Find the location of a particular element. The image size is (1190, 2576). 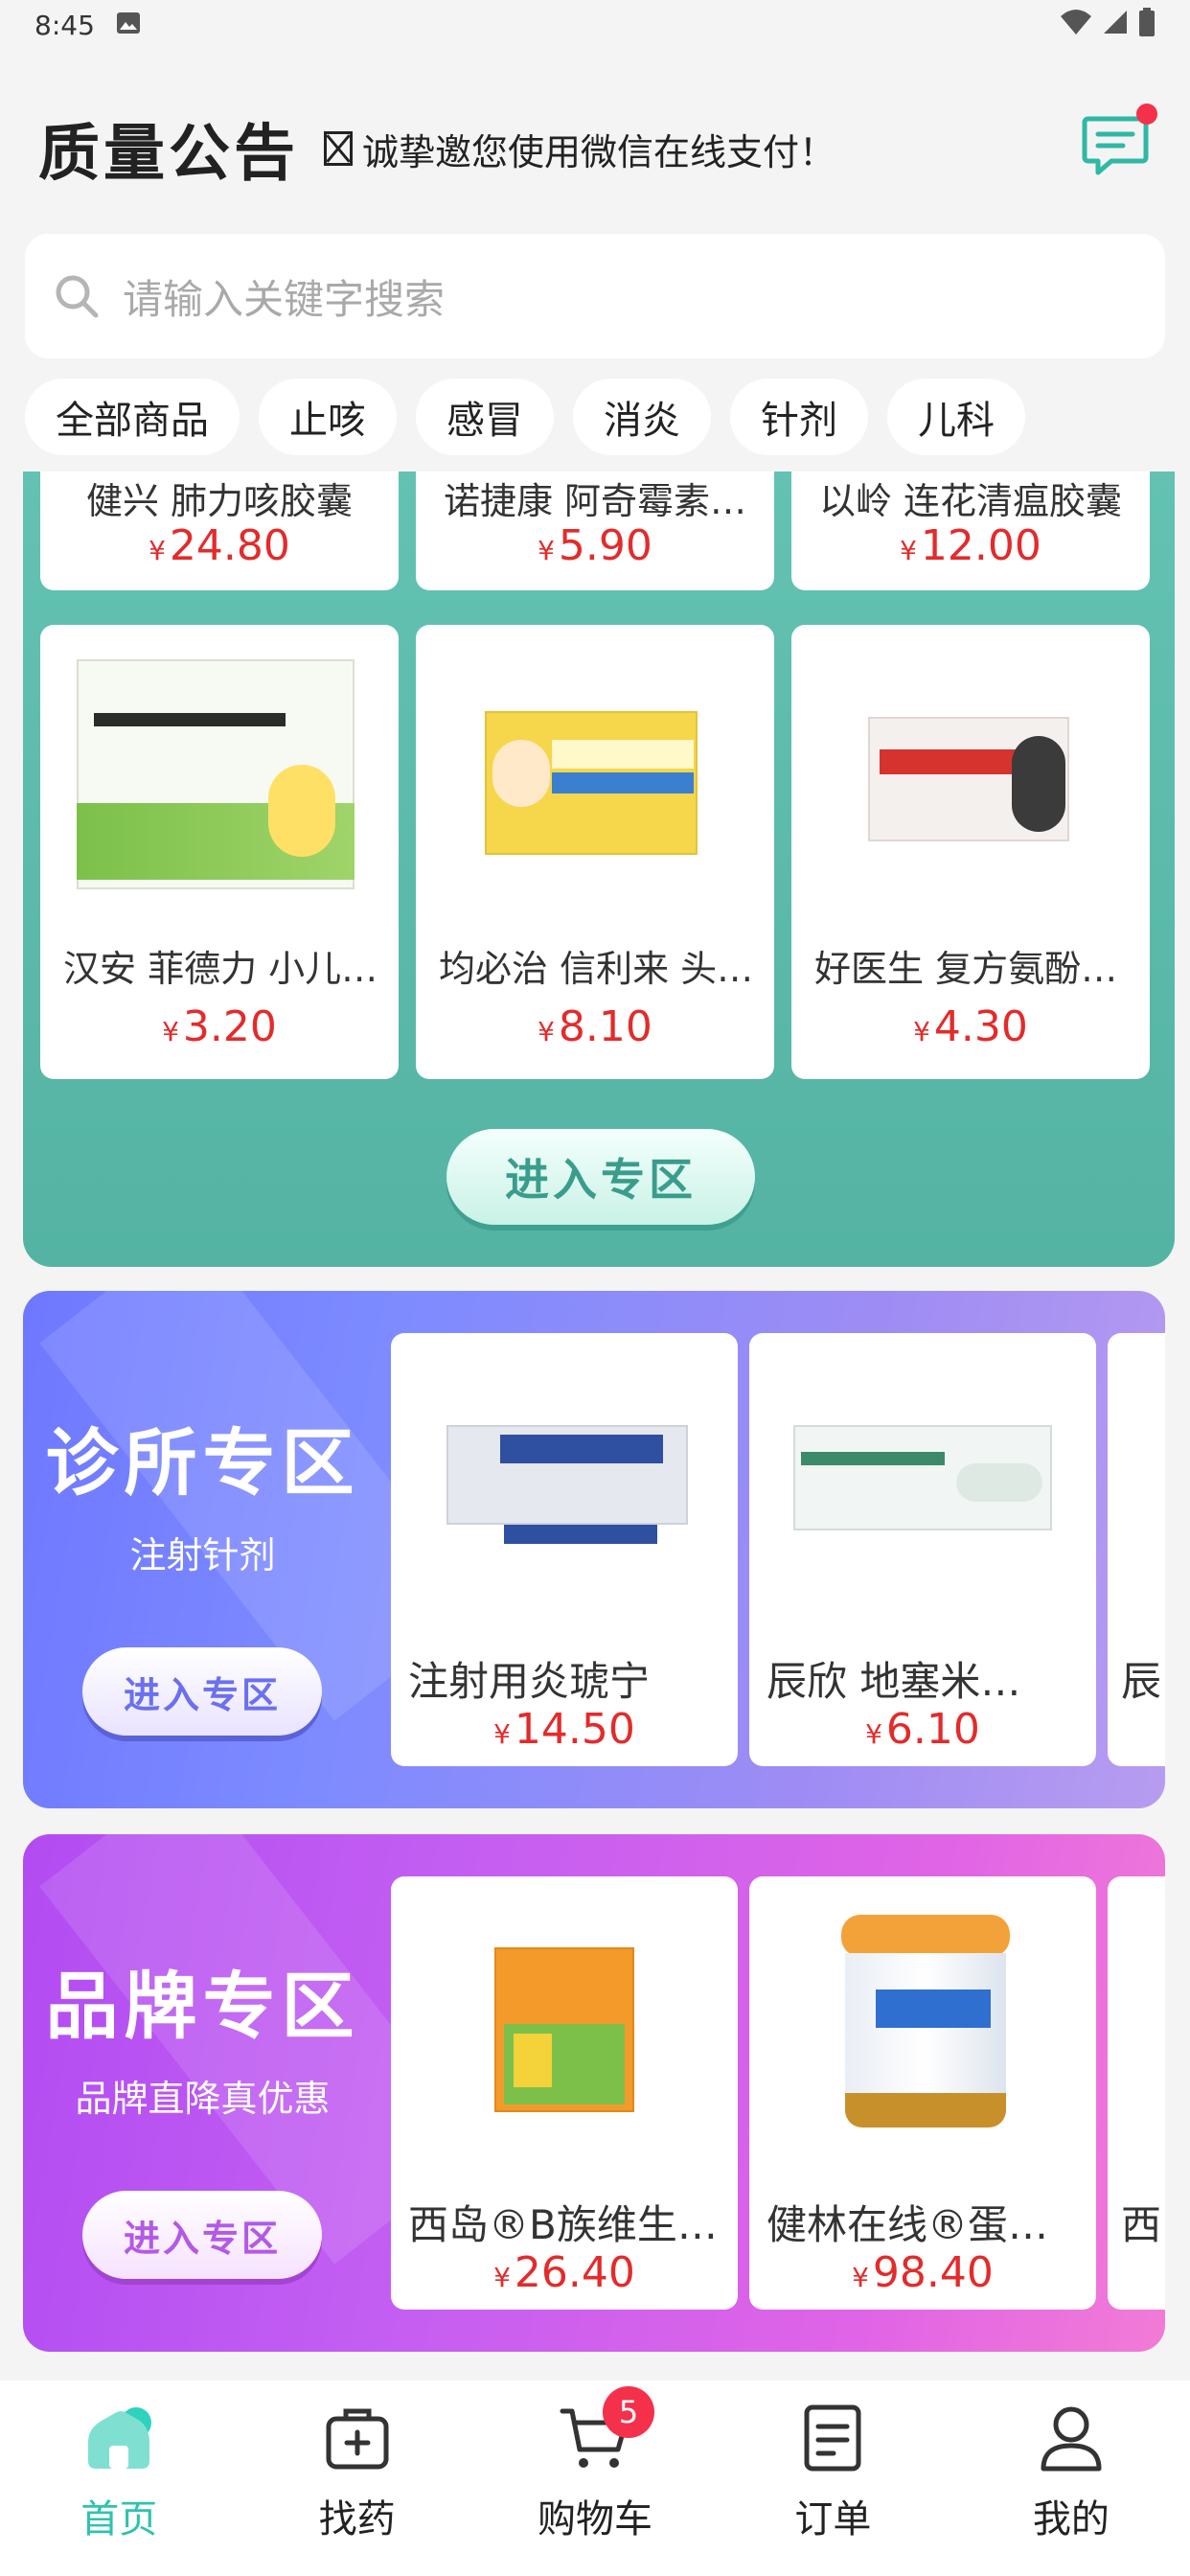

product-name: 以岭 连花清瘟胶囊 is located at coordinates (971, 501).